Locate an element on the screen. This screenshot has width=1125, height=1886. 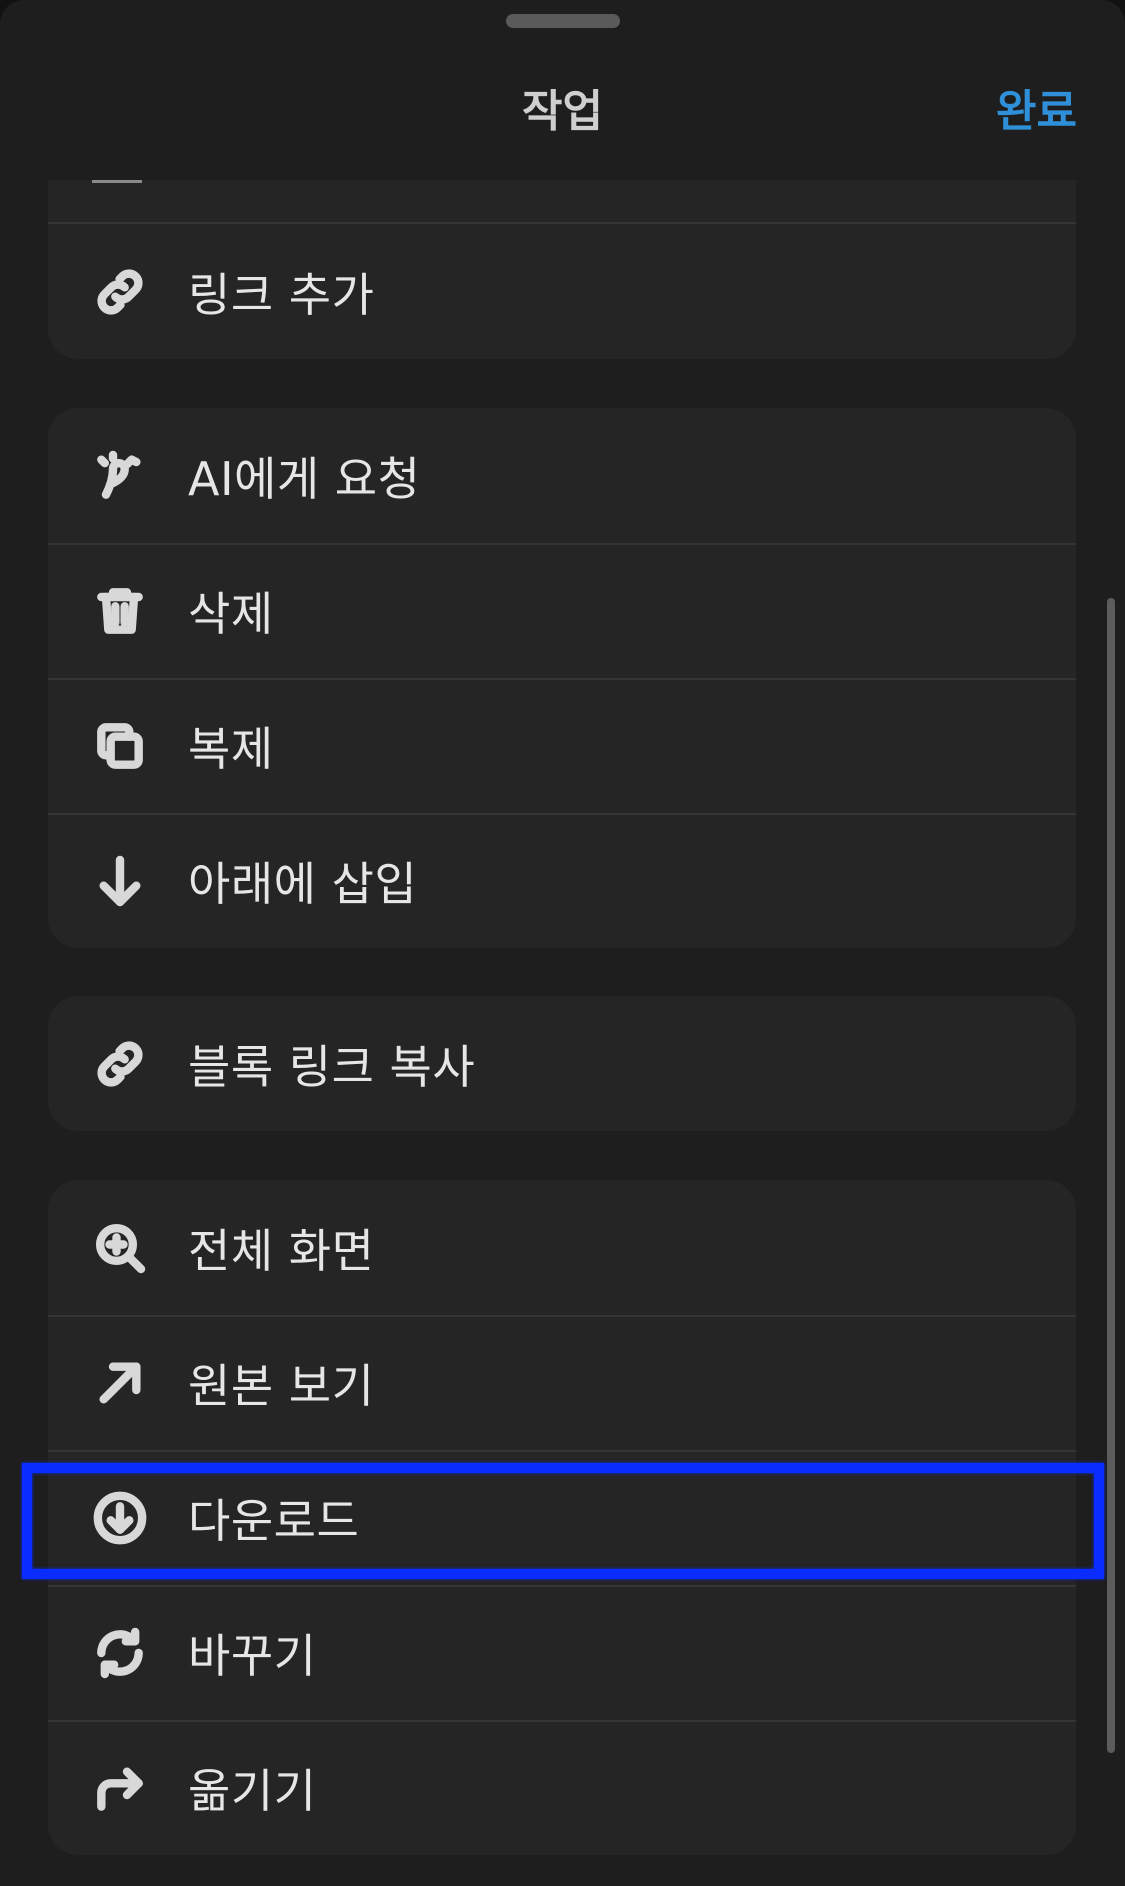
action-label: 옮기기 is located at coordinates (252, 1790).